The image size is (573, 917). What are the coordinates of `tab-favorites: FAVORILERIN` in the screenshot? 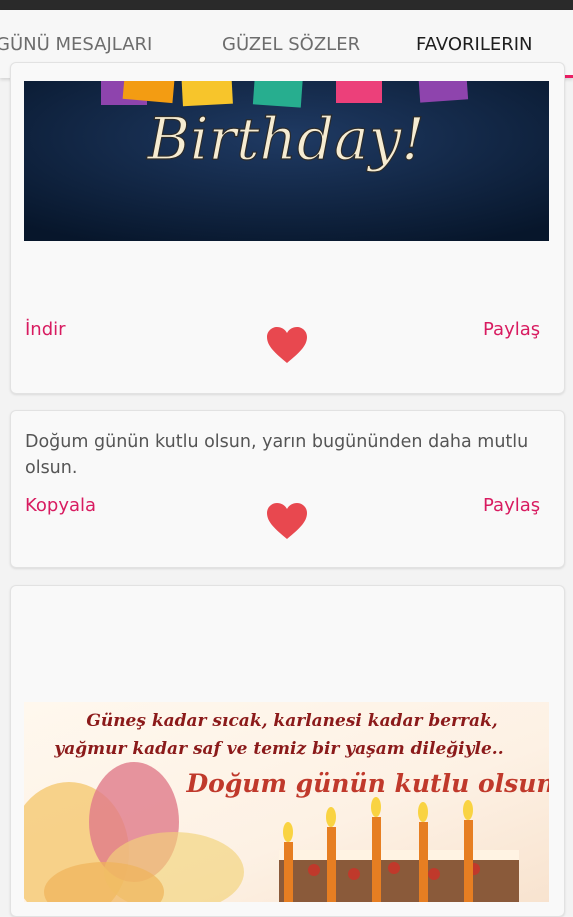 It's located at (474, 44).